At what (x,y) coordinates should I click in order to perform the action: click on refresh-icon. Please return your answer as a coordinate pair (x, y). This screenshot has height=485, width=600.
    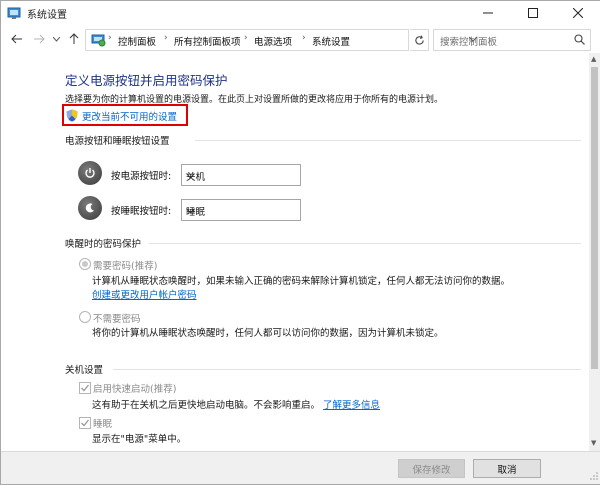
    Looking at the image, I should click on (419, 40).